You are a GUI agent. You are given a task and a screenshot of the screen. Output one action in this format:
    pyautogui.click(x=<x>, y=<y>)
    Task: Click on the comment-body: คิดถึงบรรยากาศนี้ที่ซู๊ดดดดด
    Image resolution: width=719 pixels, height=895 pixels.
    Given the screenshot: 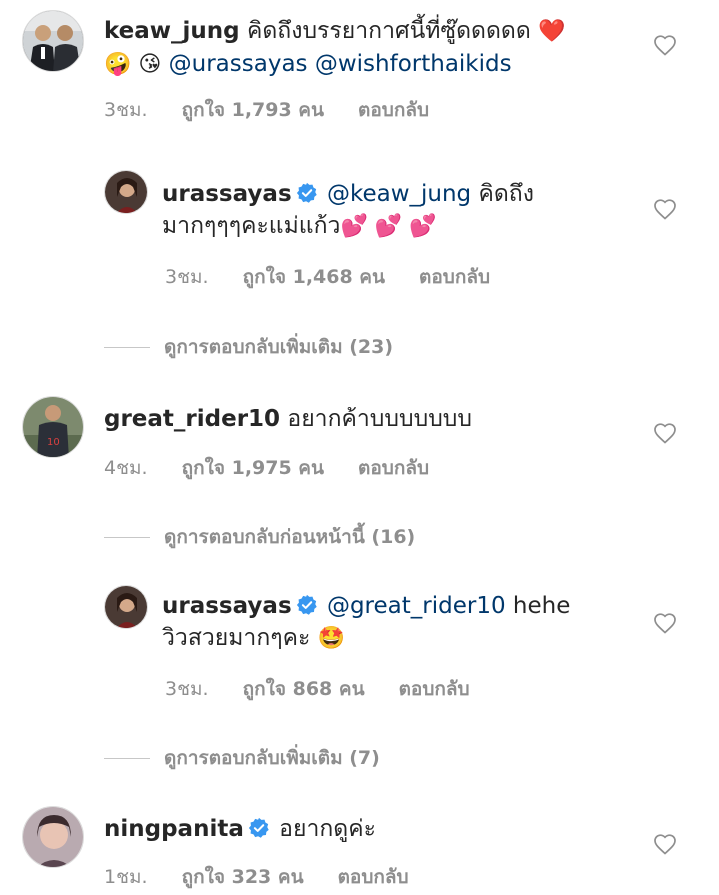 What is the action you would take?
    pyautogui.click(x=388, y=31)
    